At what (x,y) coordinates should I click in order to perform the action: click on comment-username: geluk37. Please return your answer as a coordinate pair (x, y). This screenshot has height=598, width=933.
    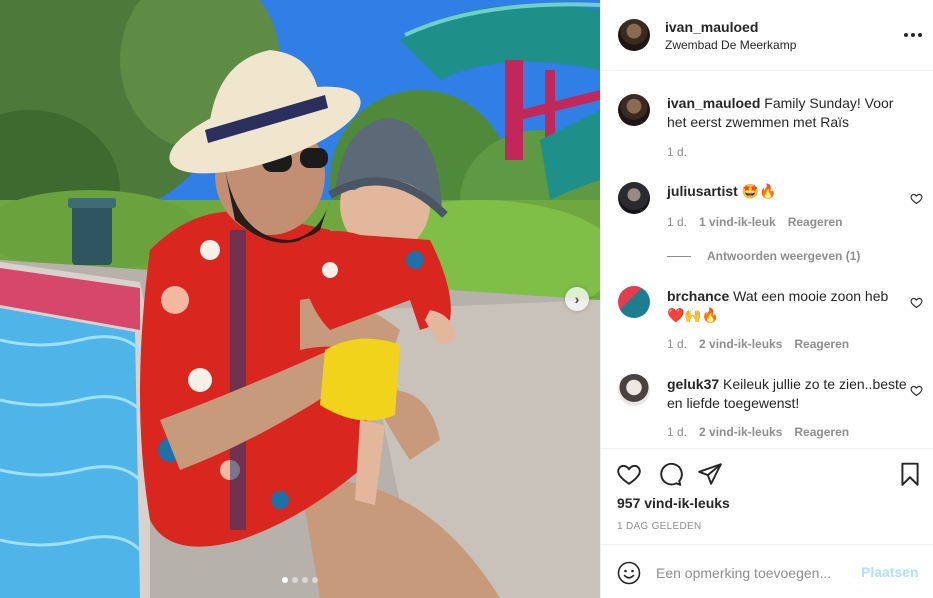
    Looking at the image, I should click on (693, 384).